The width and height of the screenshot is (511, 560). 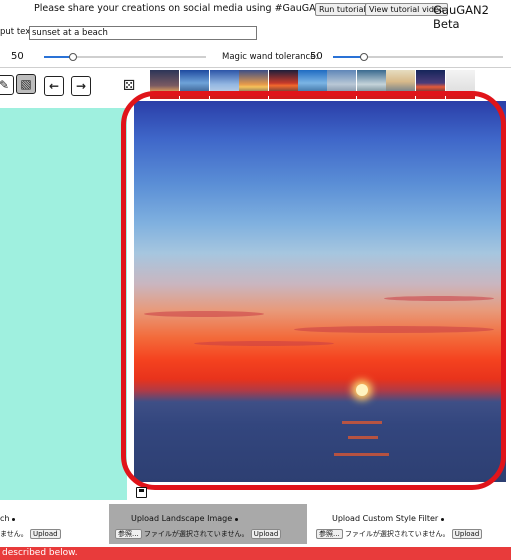 I want to click on divider, so click(x=255, y=67).